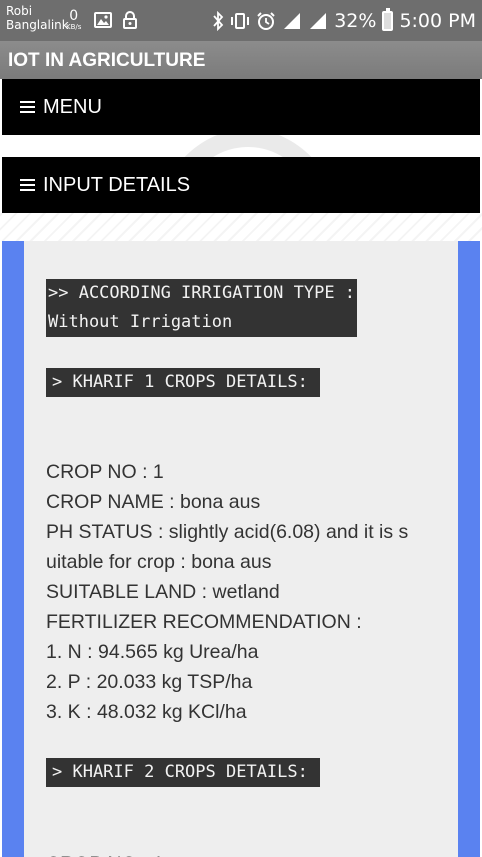  I want to click on status-bar: Robi Banglalink 0 KB/s 32% 5:00 PM, so click(241, 20).